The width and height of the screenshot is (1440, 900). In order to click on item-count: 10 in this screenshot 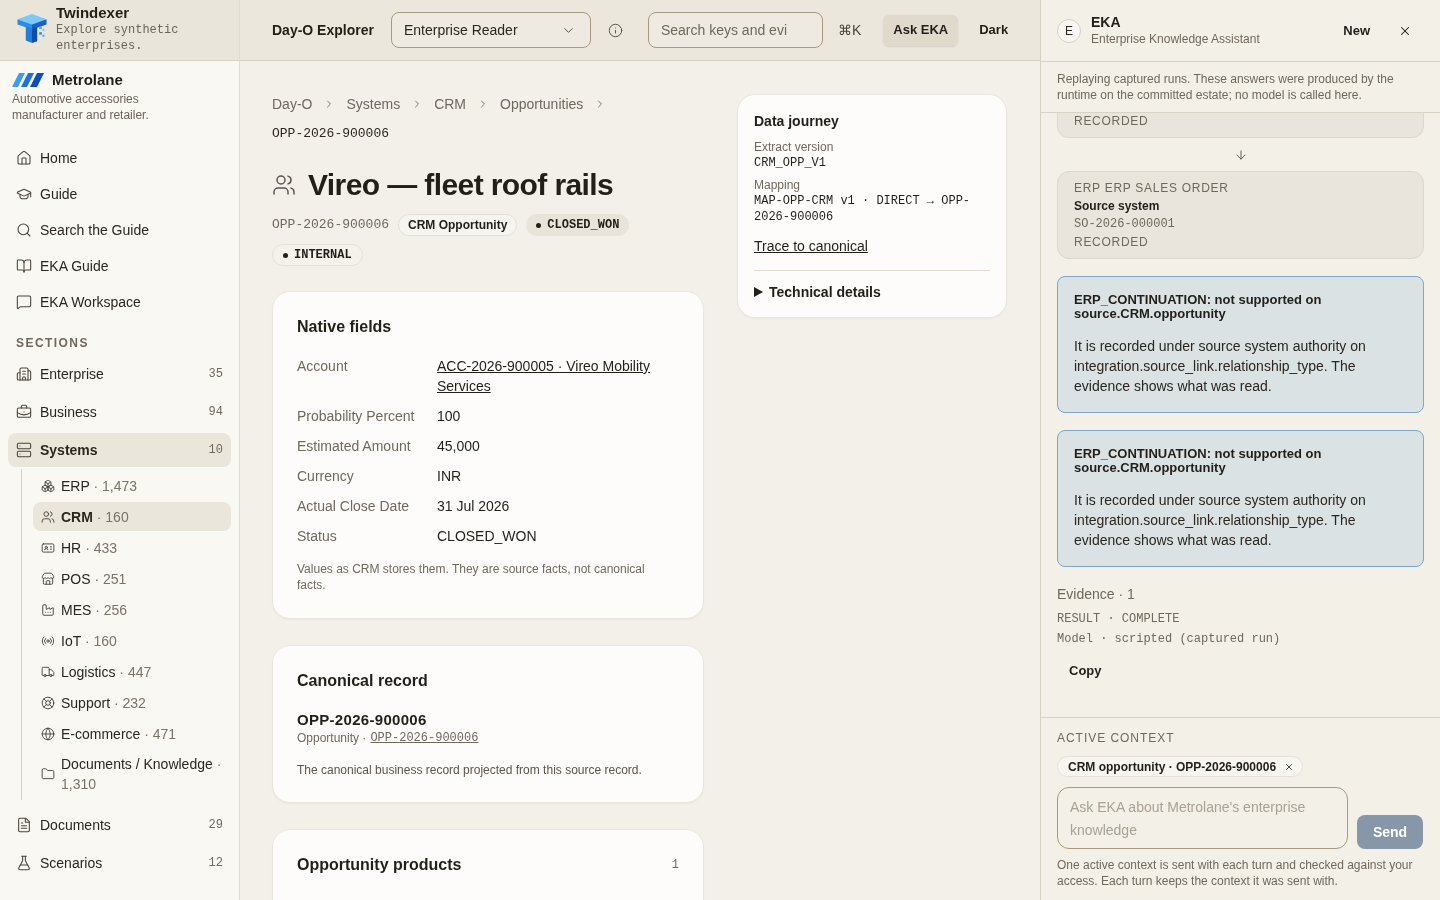, I will do `click(215, 450)`.